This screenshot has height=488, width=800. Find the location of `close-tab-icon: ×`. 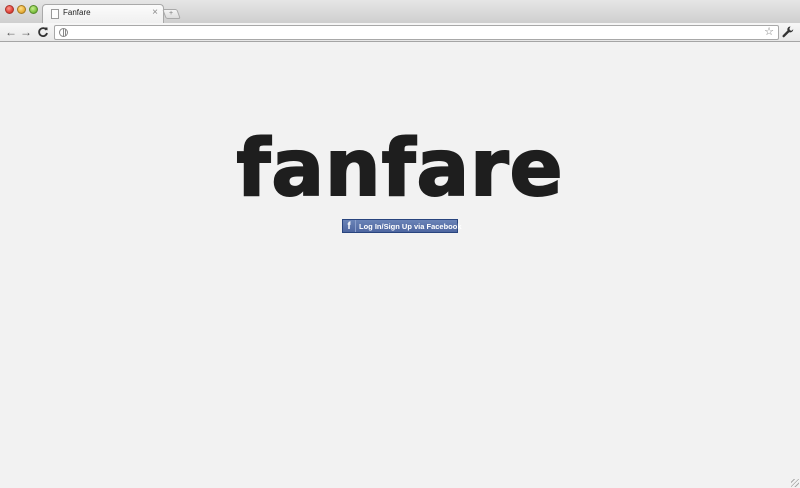

close-tab-icon: × is located at coordinates (155, 13).